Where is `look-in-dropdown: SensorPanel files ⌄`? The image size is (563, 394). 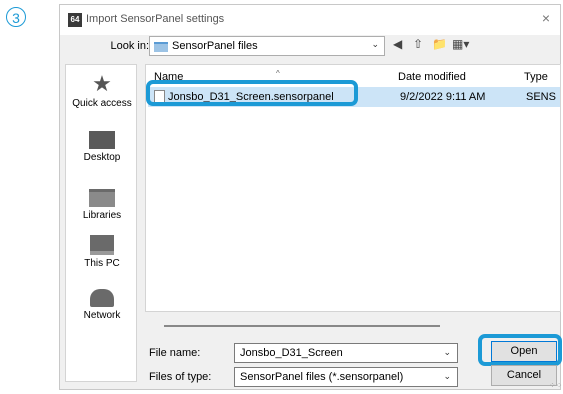 look-in-dropdown: SensorPanel files ⌄ is located at coordinates (267, 46).